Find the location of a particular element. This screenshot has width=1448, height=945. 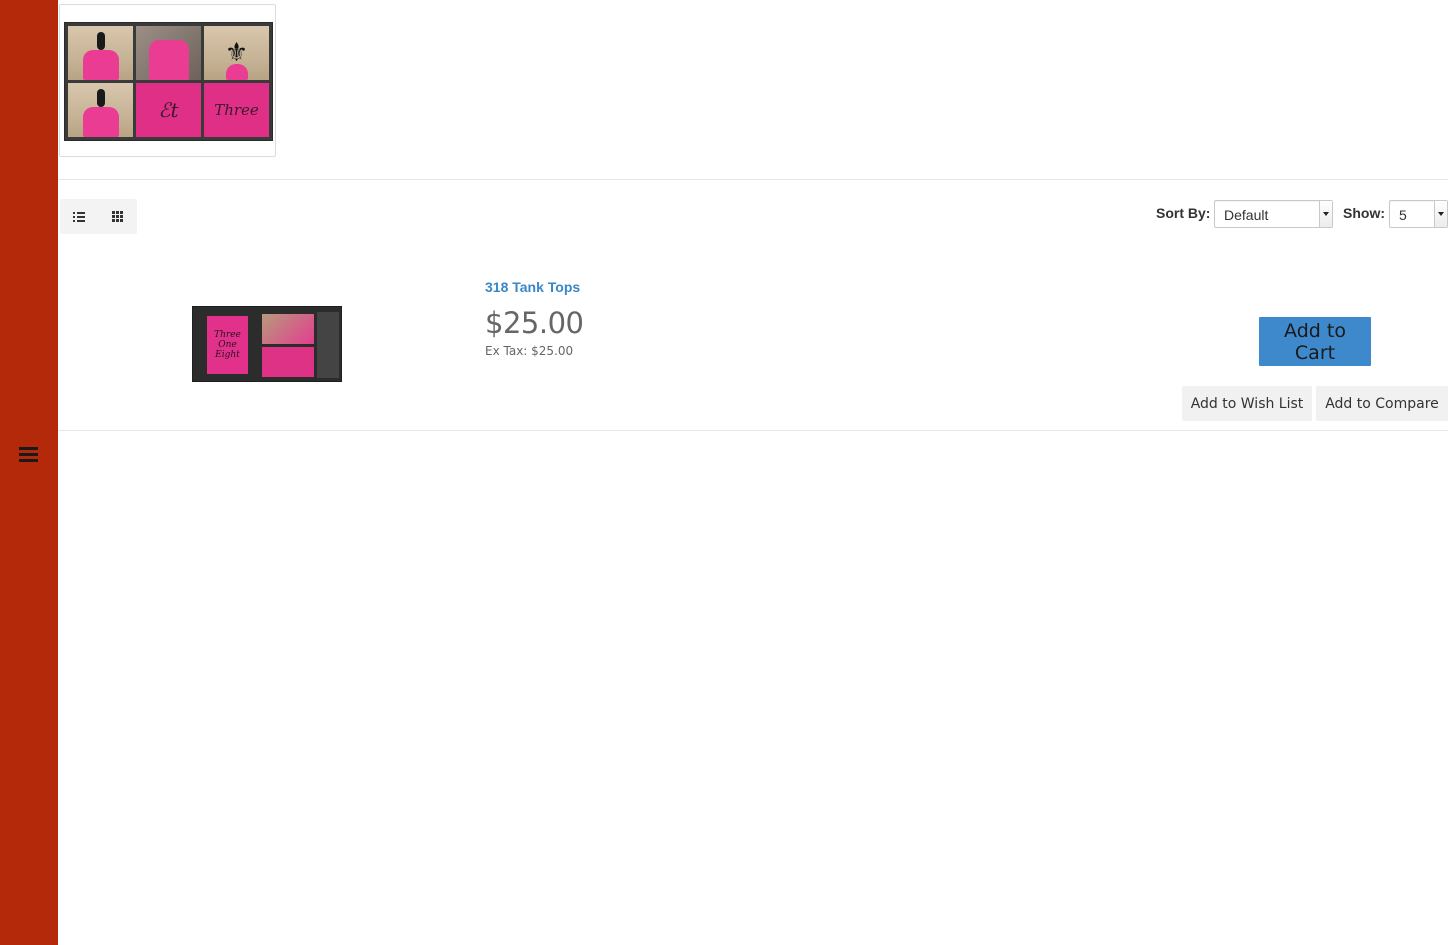

grid-view-icon is located at coordinates (117, 216).